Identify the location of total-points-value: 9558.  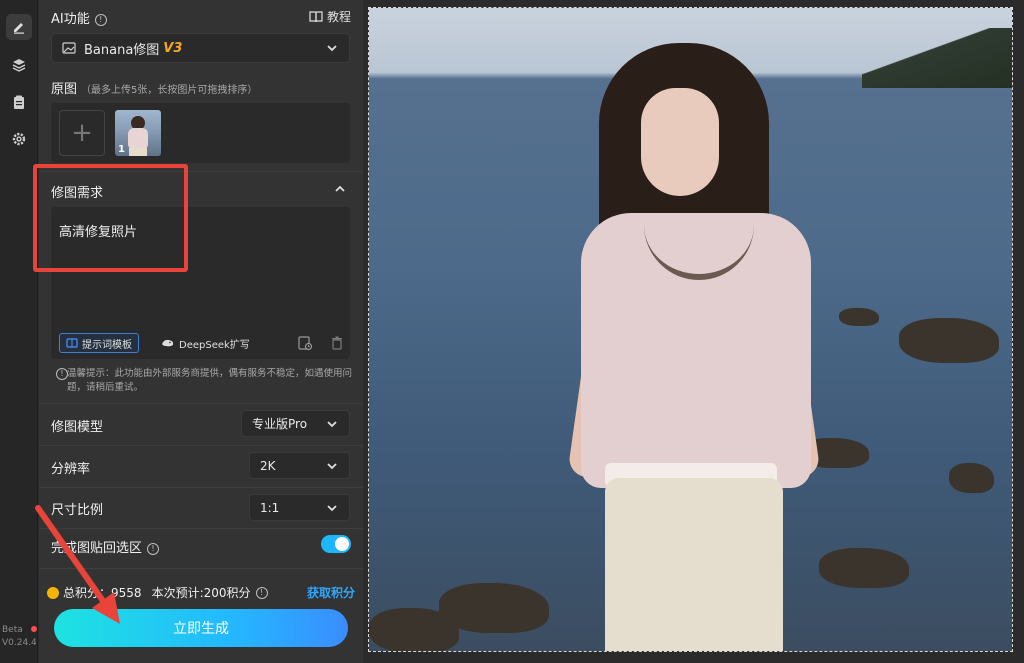
(126, 592).